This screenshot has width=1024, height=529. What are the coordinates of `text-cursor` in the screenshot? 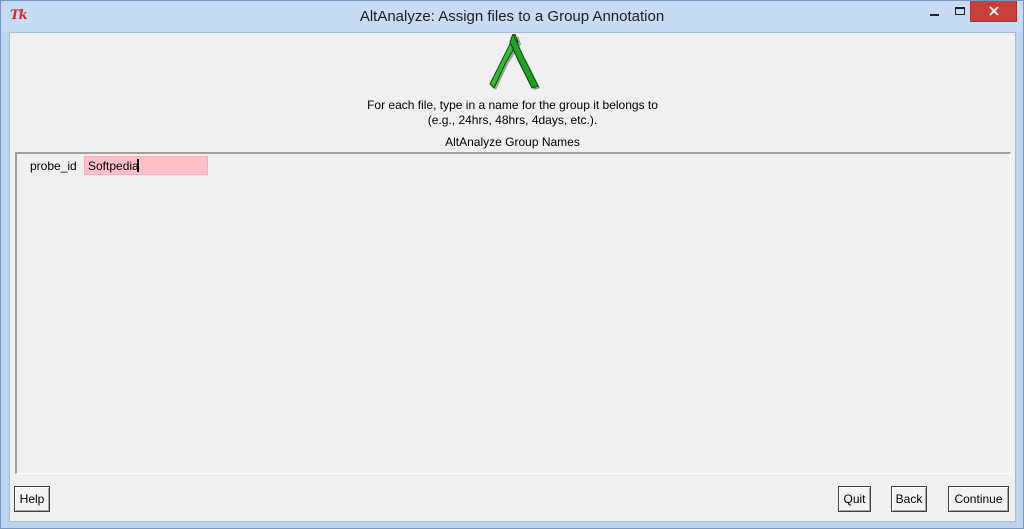 It's located at (138, 165).